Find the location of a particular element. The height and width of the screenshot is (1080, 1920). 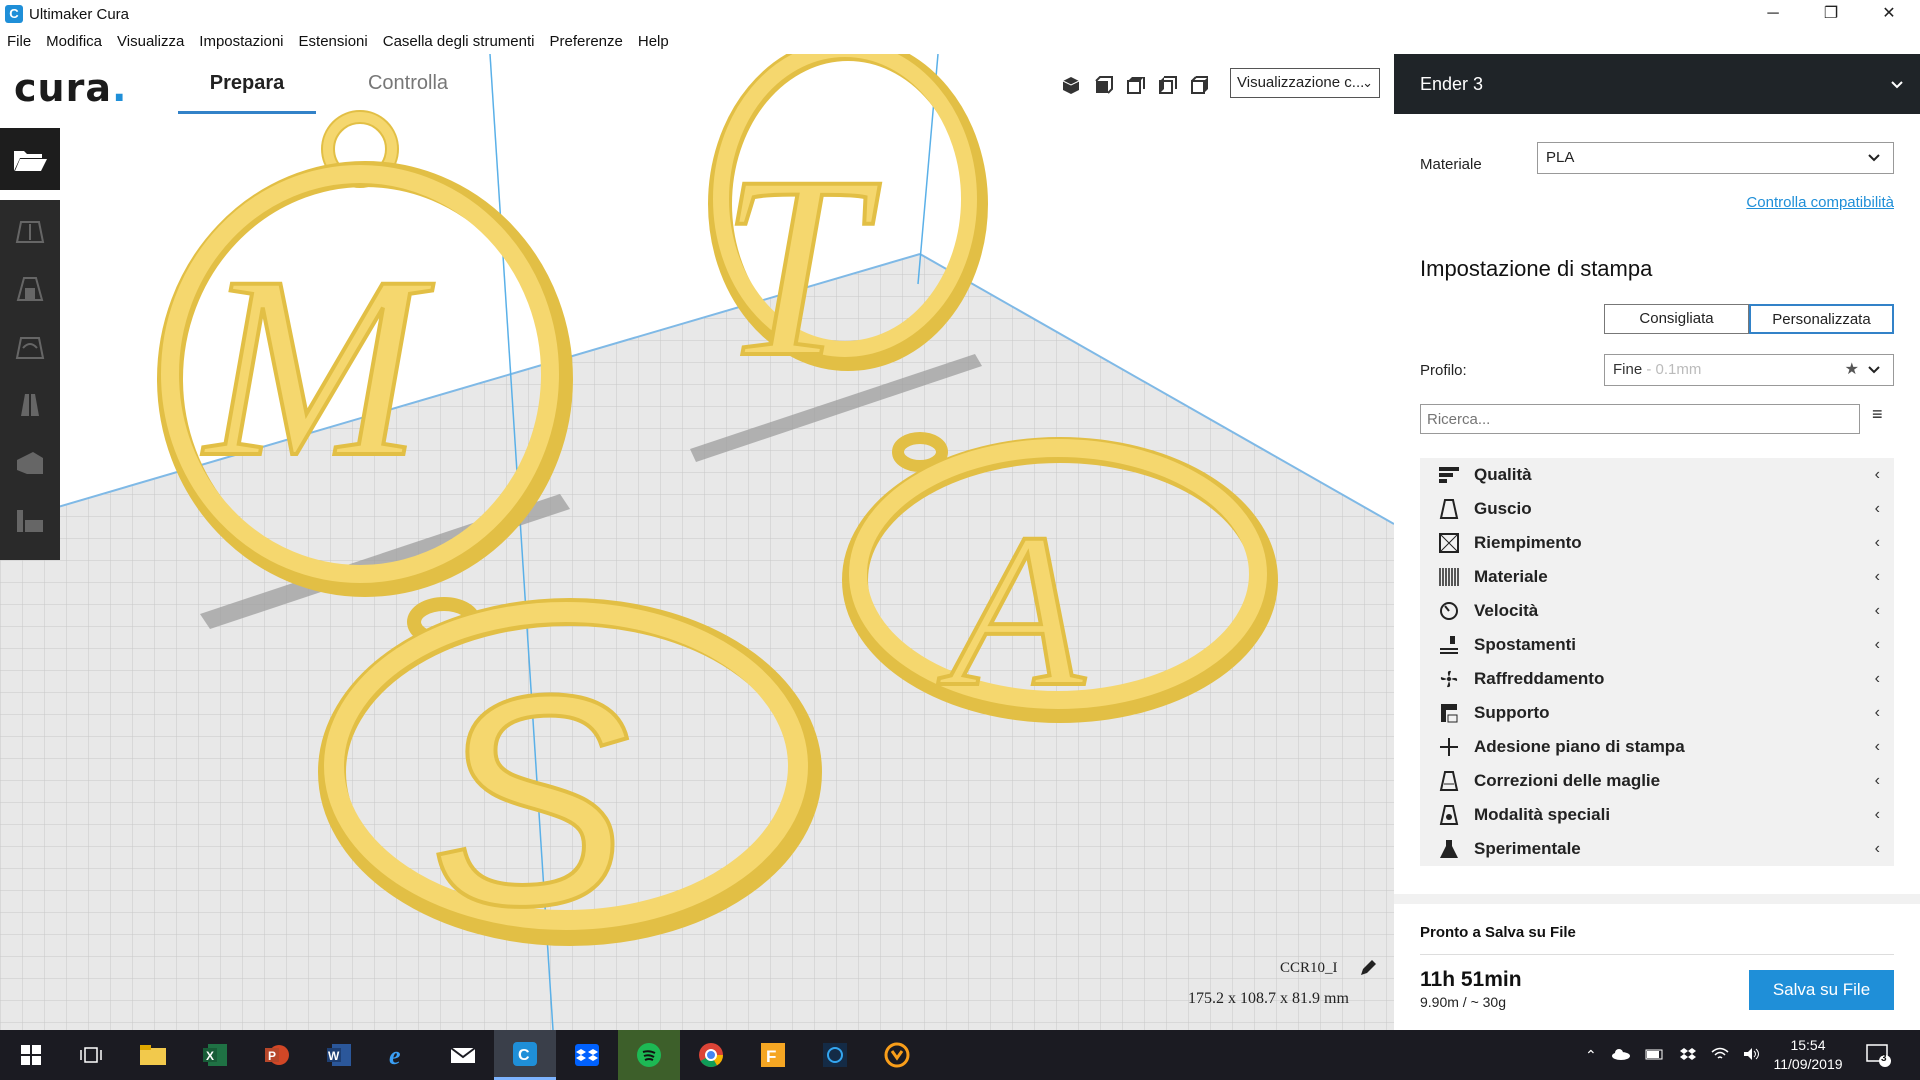

mode-custom-button: Personalizzata is located at coordinates (1821, 319).